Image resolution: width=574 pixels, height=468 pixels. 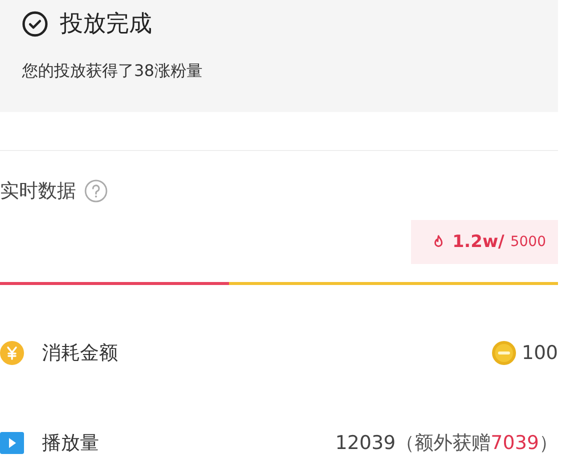 I want to click on coin-icon, so click(x=504, y=353).